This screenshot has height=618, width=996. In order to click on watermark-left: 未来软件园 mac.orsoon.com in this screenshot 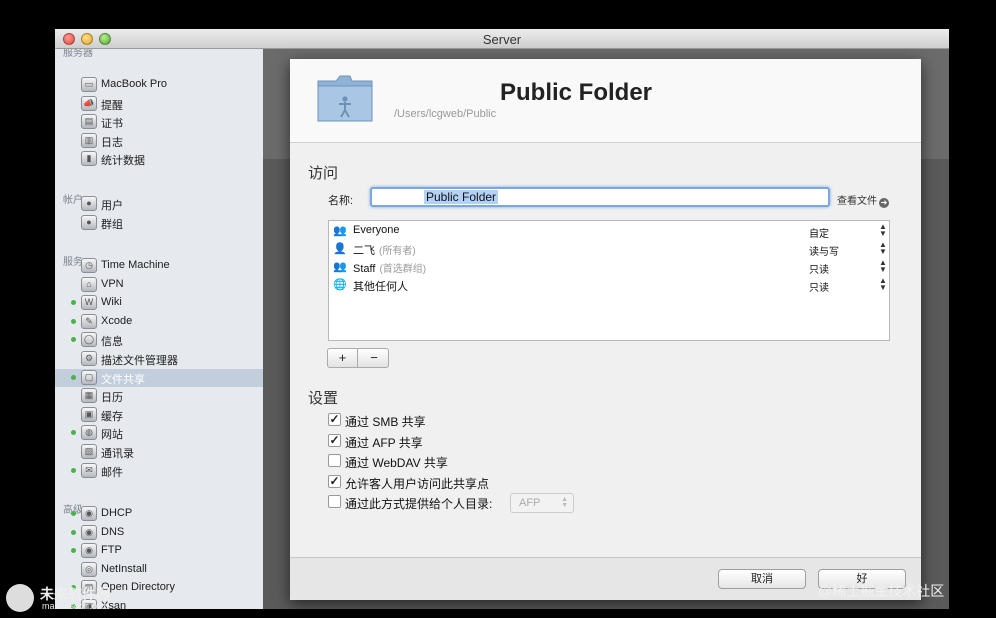, I will do `click(71, 599)`.